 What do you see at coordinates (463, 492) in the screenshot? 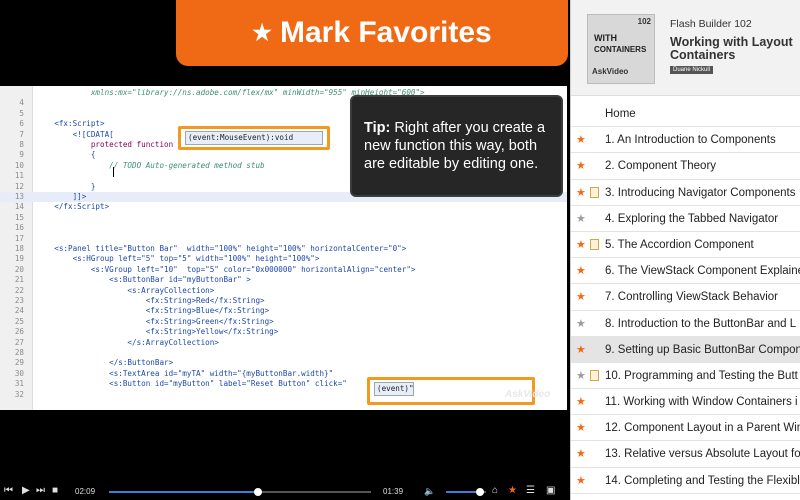
I see `volume-slider-fill` at bounding box center [463, 492].